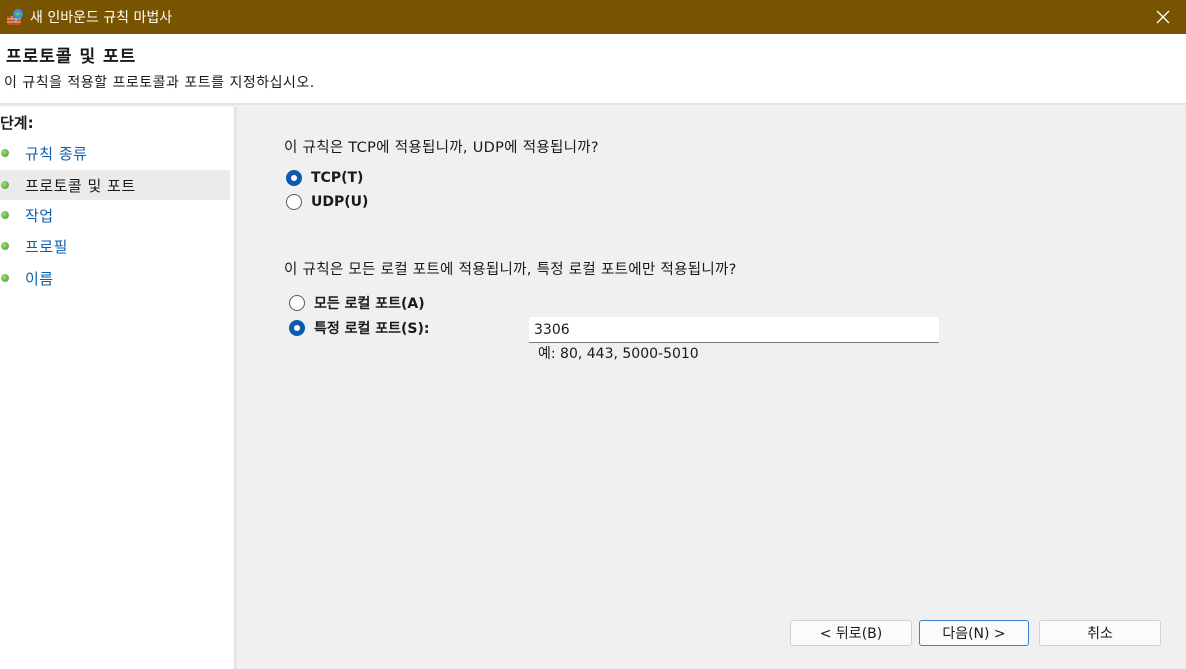 The image size is (1186, 669). What do you see at coordinates (46, 246) in the screenshot?
I see `sidebar-item-label: 프로필` at bounding box center [46, 246].